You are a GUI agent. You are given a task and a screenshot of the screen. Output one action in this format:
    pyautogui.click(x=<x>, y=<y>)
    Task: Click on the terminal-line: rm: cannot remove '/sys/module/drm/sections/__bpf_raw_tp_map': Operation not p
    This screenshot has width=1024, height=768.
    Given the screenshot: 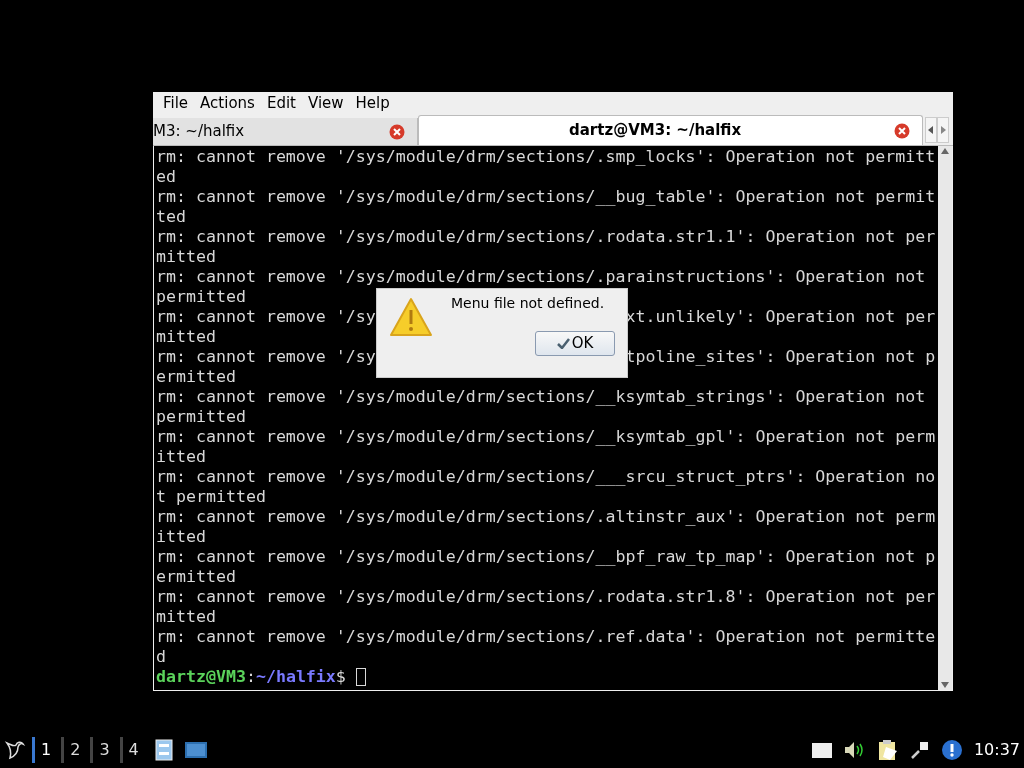 What is the action you would take?
    pyautogui.click(x=546, y=556)
    